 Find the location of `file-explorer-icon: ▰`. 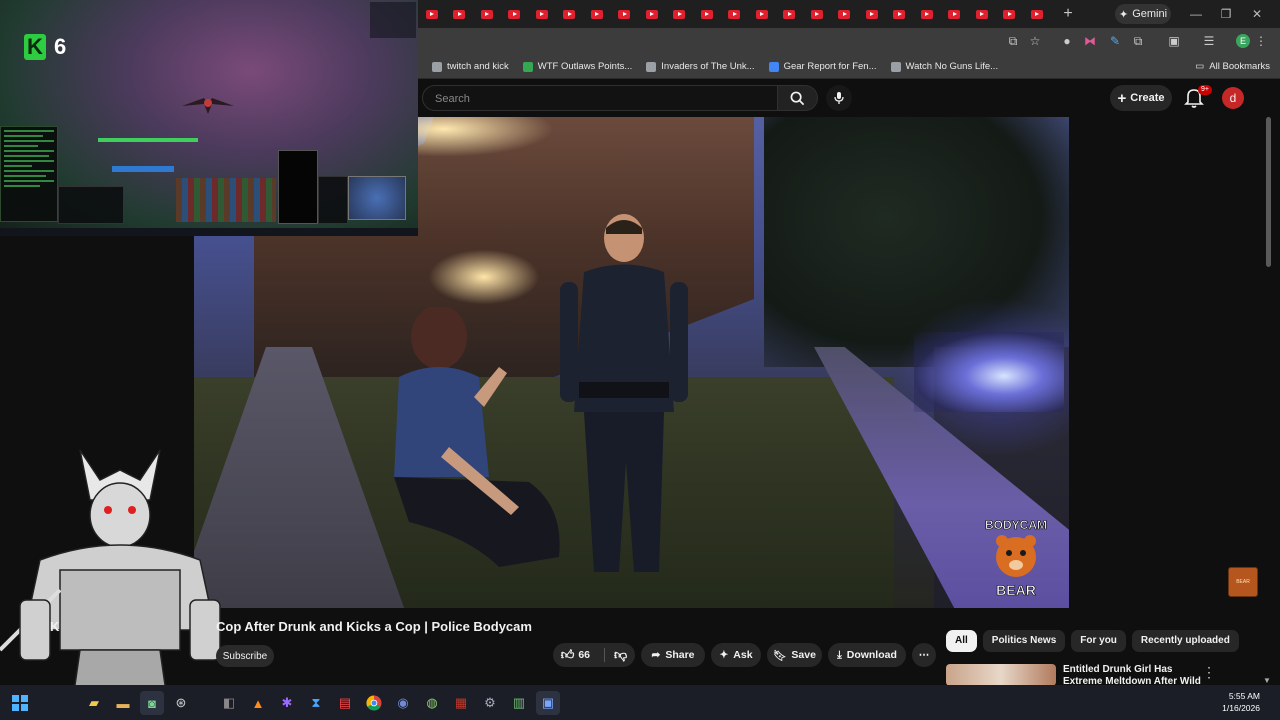

file-explorer-icon: ▰ is located at coordinates (94, 703).